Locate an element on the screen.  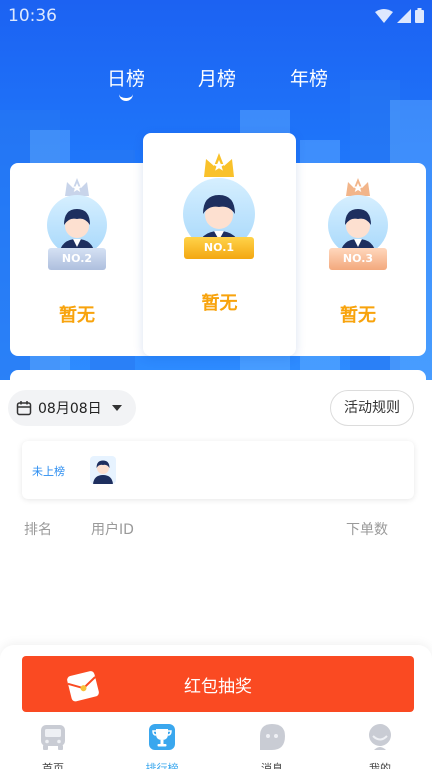
calendar-icon is located at coordinates (24, 408).